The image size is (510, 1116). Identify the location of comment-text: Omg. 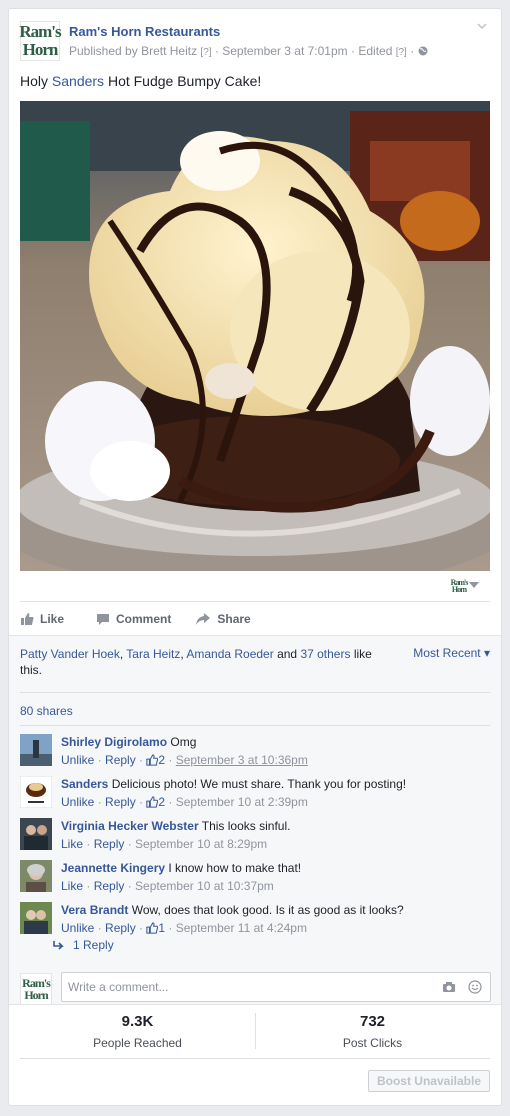
(183, 742).